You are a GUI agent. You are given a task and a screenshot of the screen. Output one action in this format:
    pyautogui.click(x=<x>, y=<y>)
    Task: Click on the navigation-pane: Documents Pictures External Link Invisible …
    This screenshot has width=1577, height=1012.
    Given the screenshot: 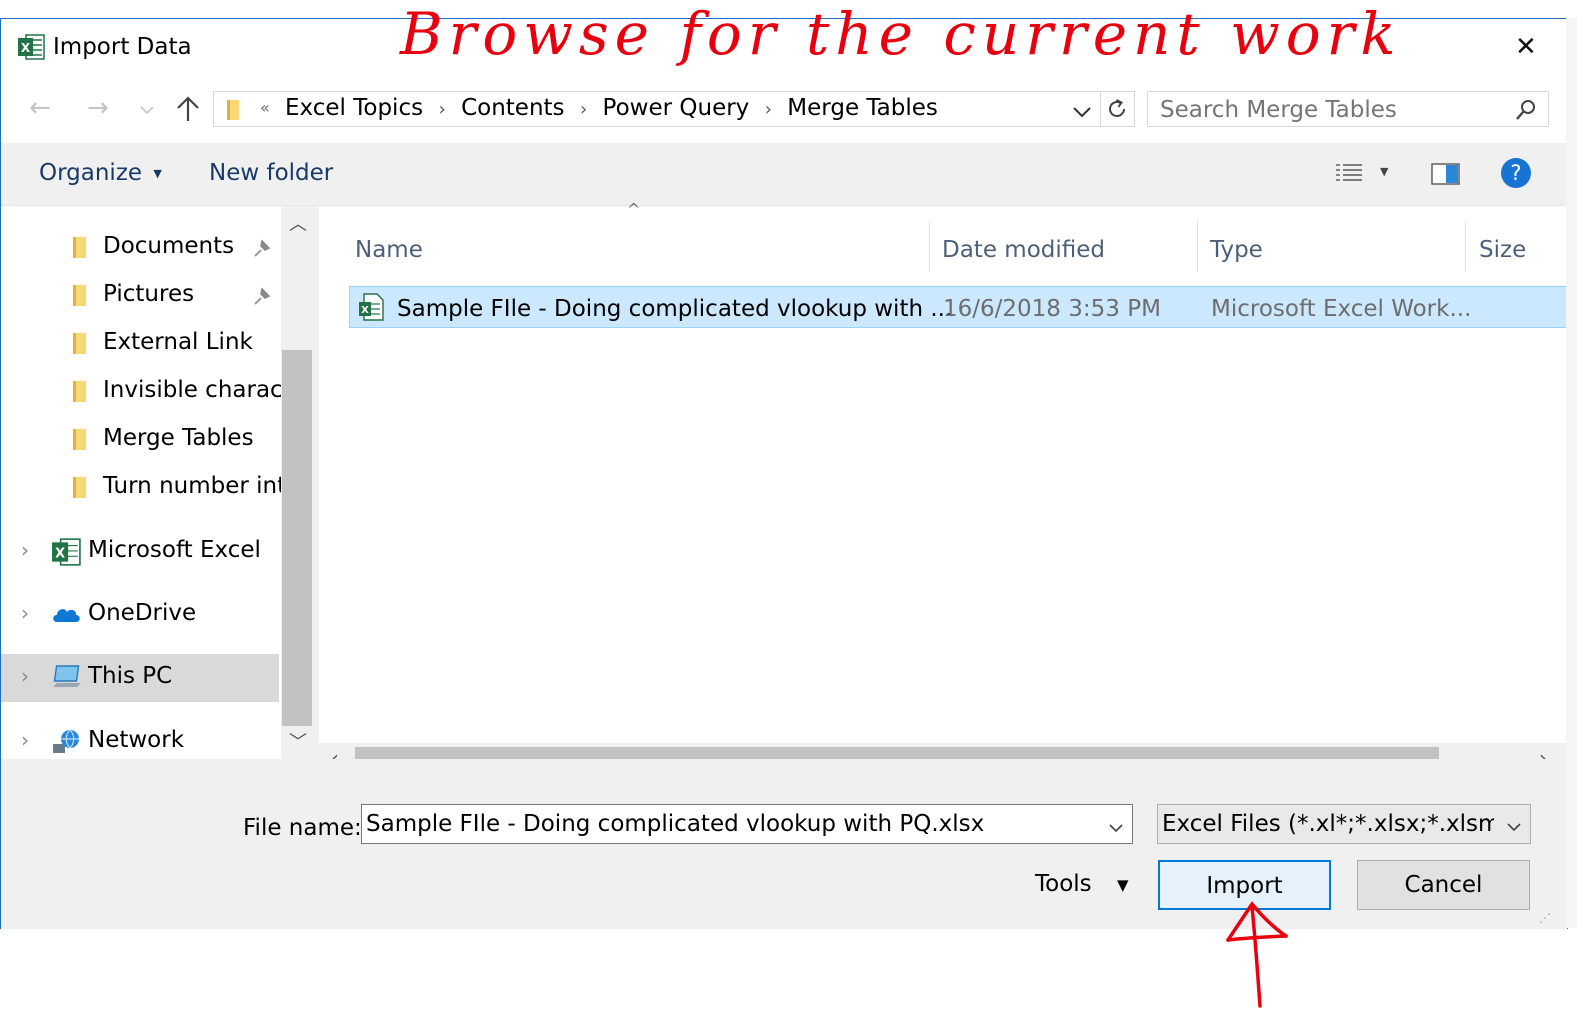 What is the action you would take?
    pyautogui.click(x=157, y=482)
    